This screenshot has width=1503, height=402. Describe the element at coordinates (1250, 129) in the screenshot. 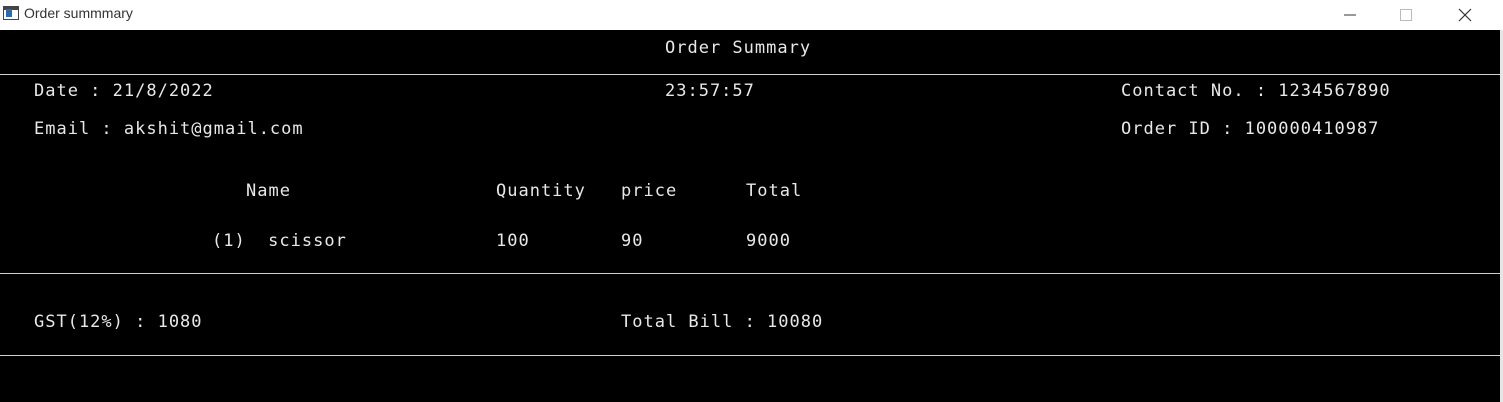

I see `order-id: Order ID : 100000410987` at that location.